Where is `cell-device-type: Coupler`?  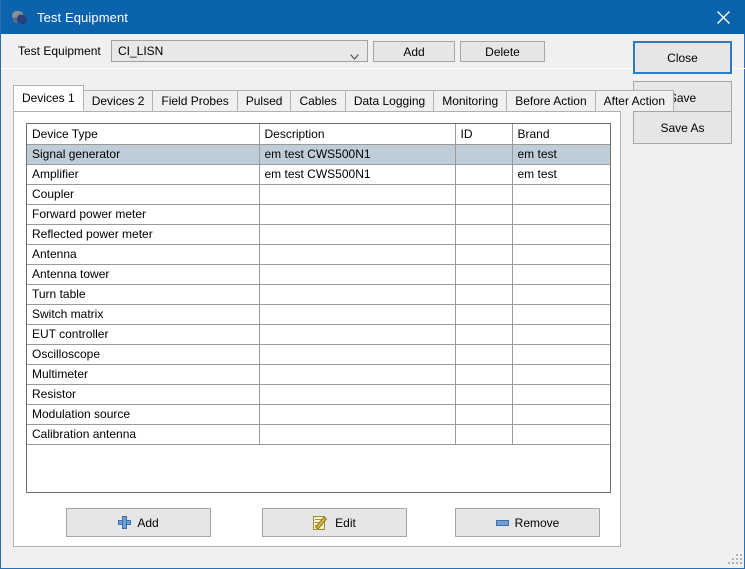
cell-device-type: Coupler is located at coordinates (143, 194).